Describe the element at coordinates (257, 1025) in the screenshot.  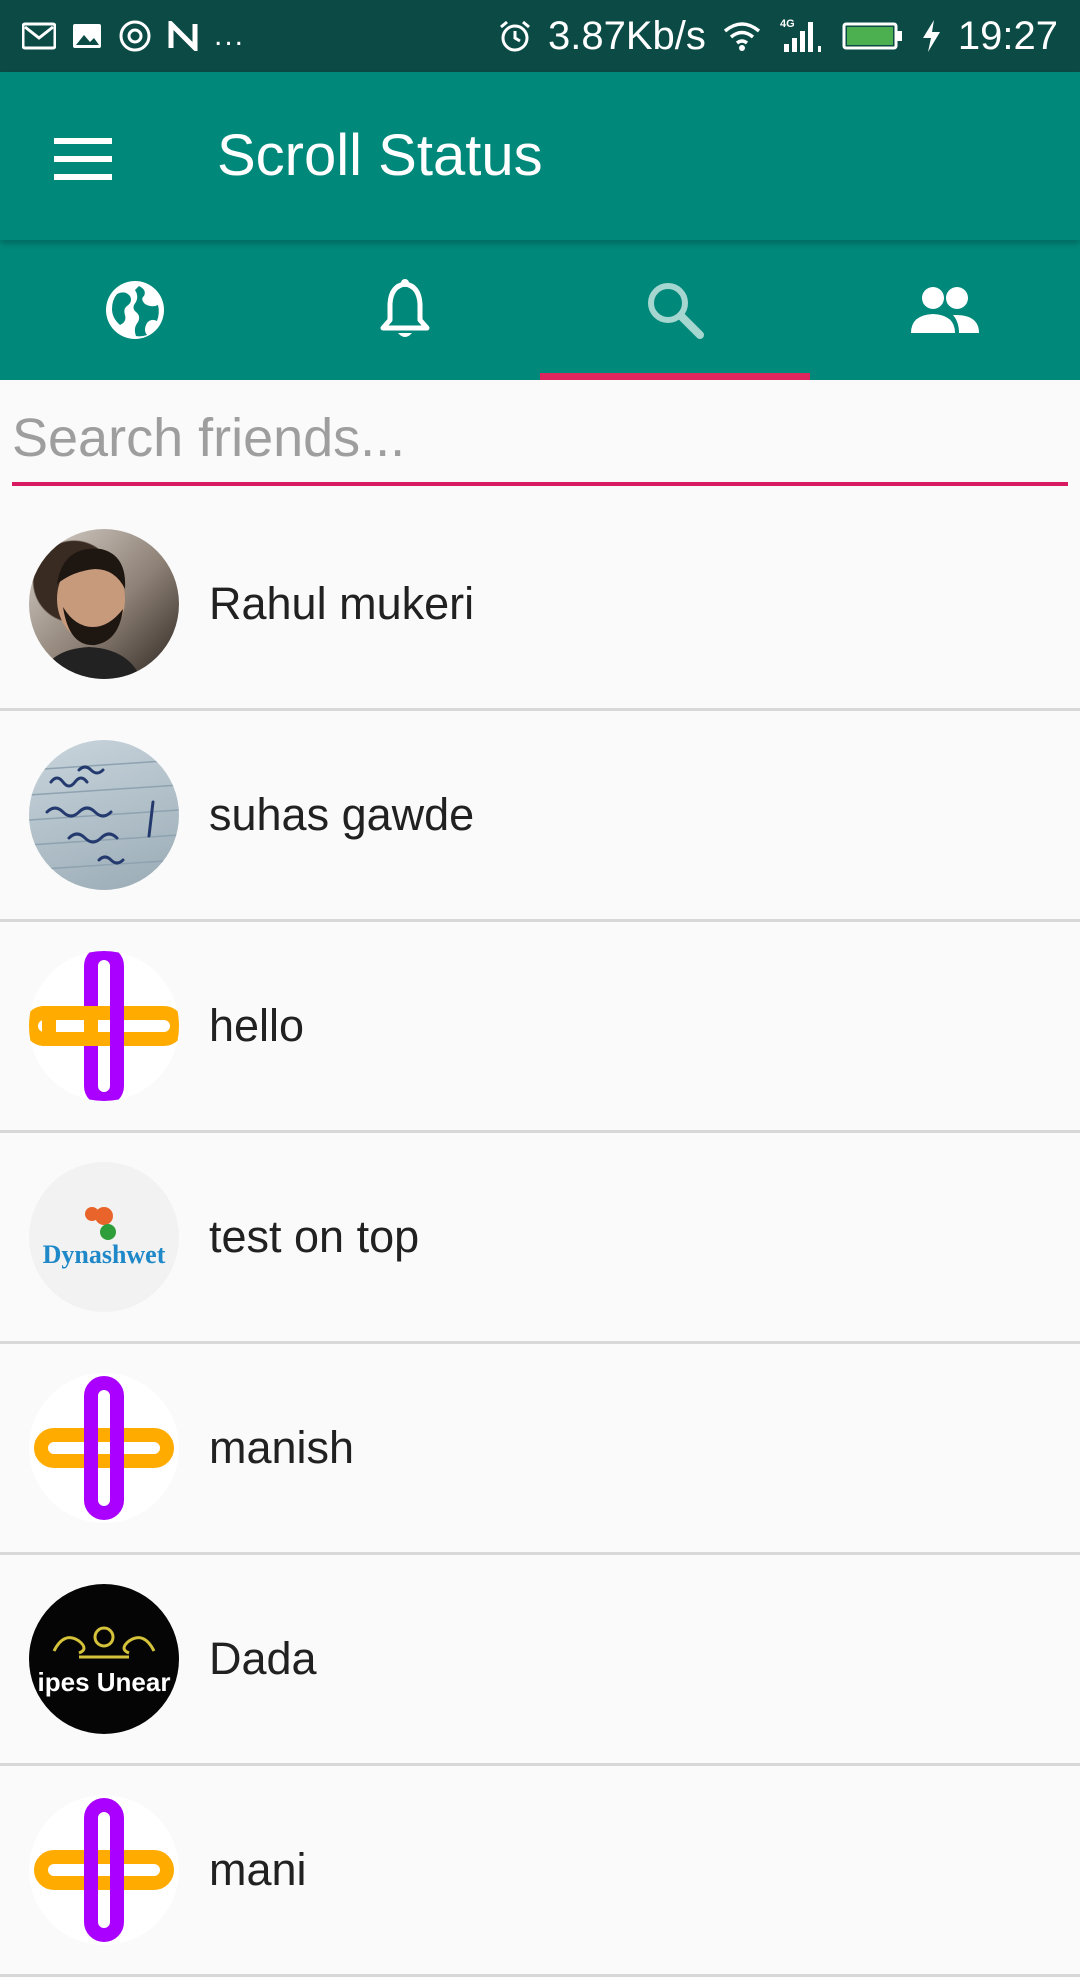
I see `friend-name: hello` at that location.